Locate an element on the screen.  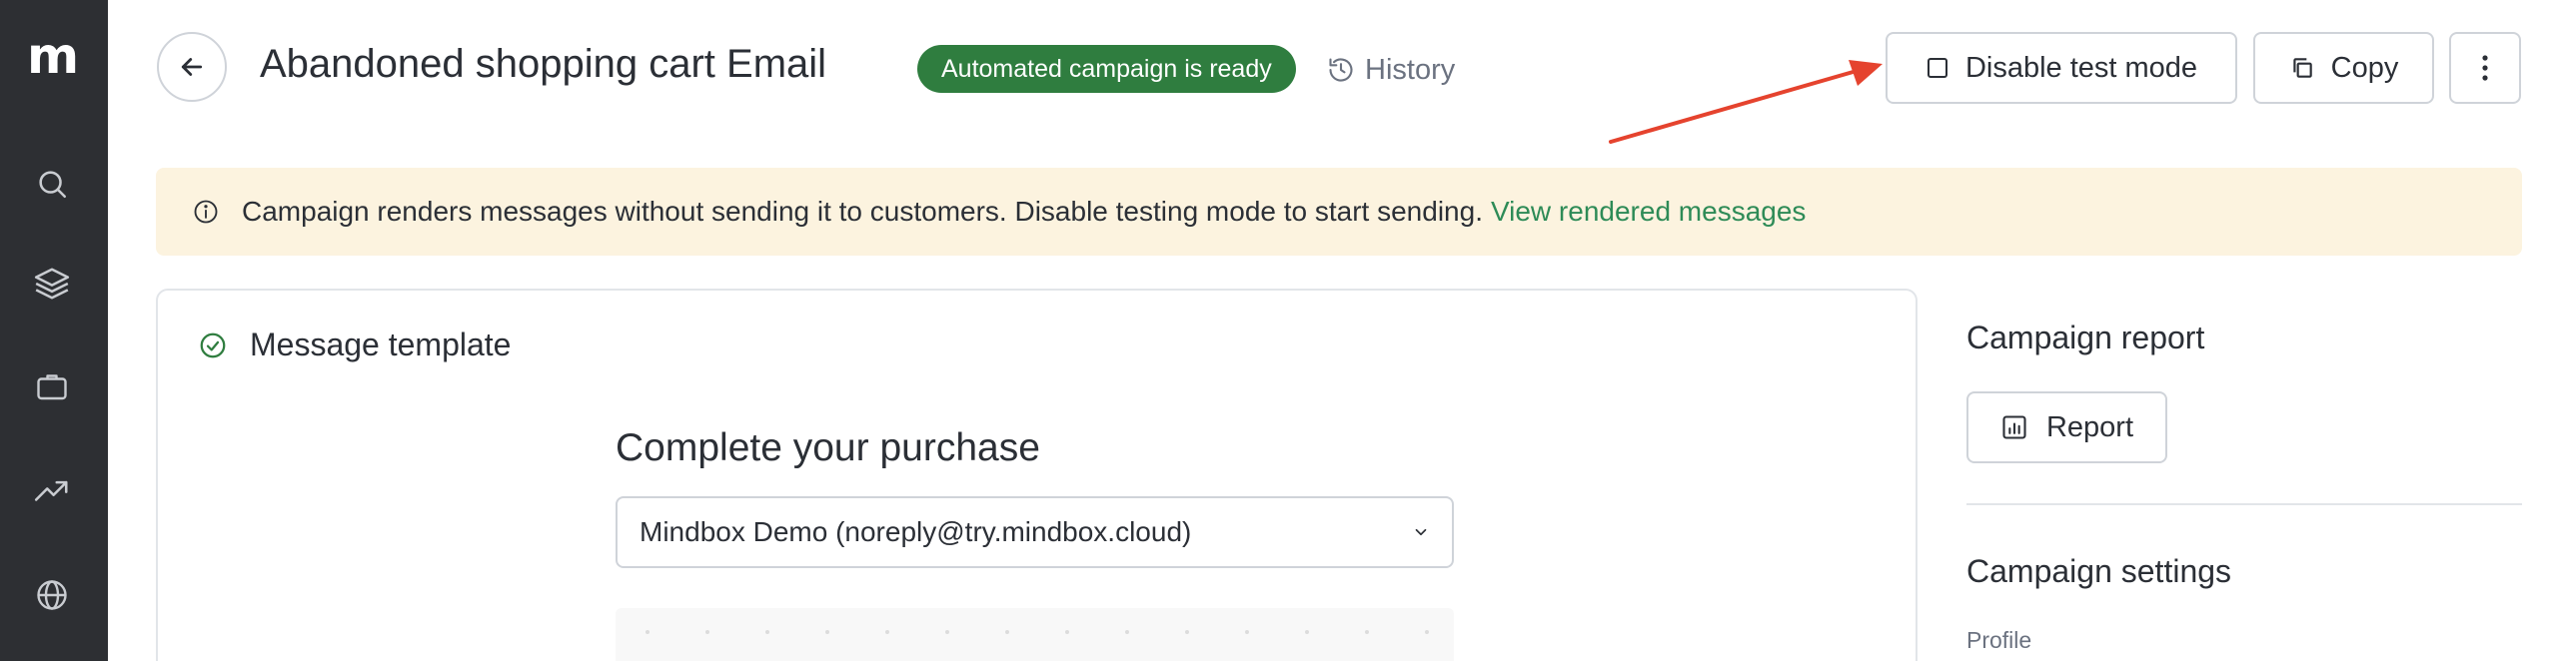
kebab-menu-icon is located at coordinates (2485, 68).